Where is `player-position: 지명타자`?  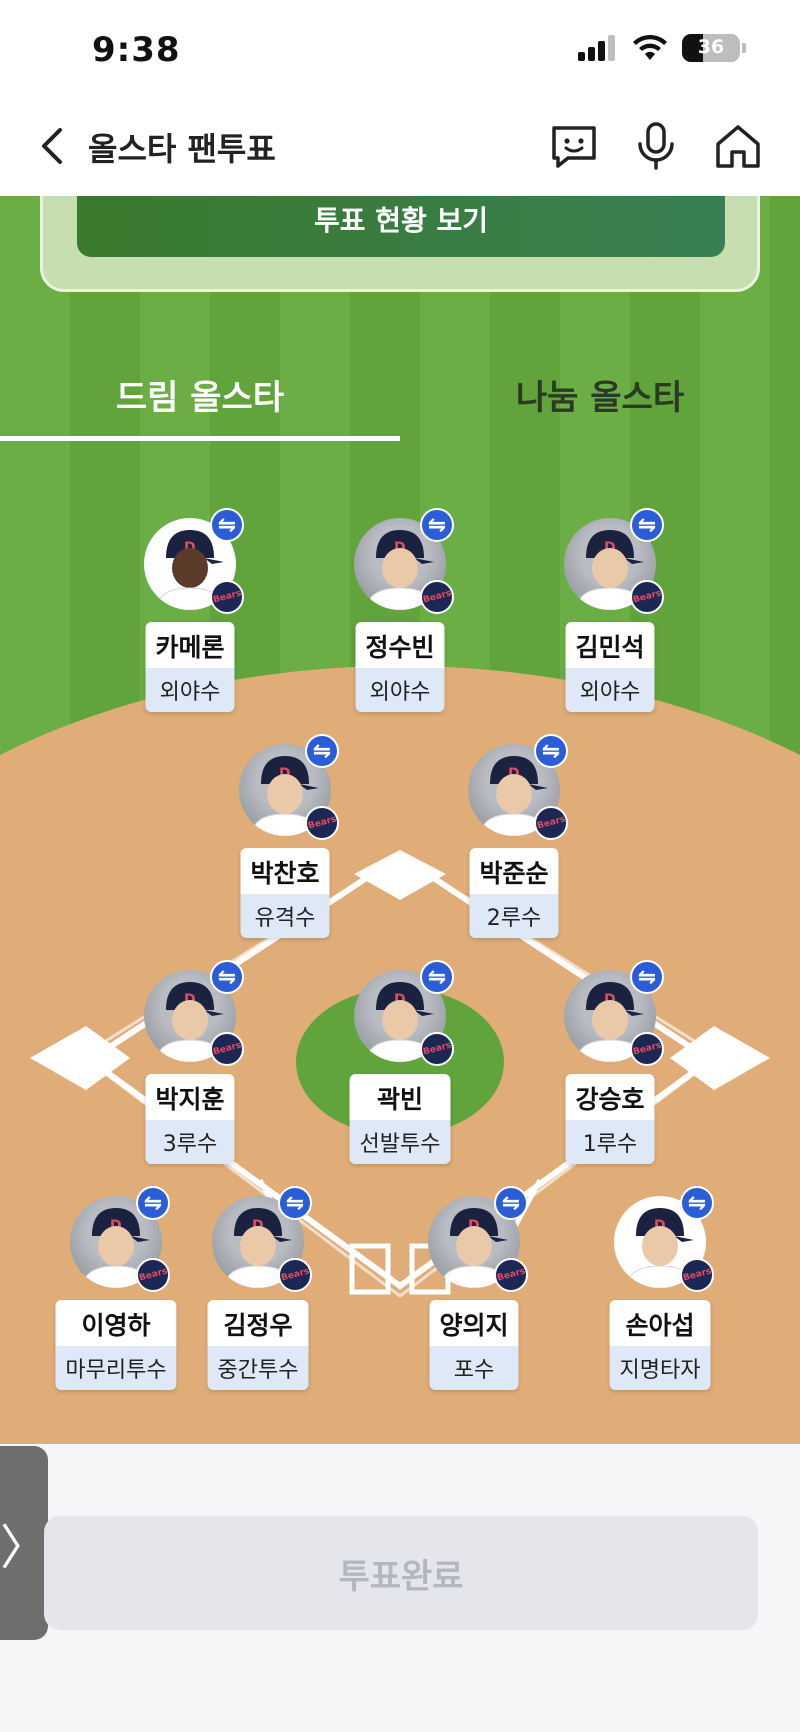
player-position: 지명타자 is located at coordinates (660, 1368).